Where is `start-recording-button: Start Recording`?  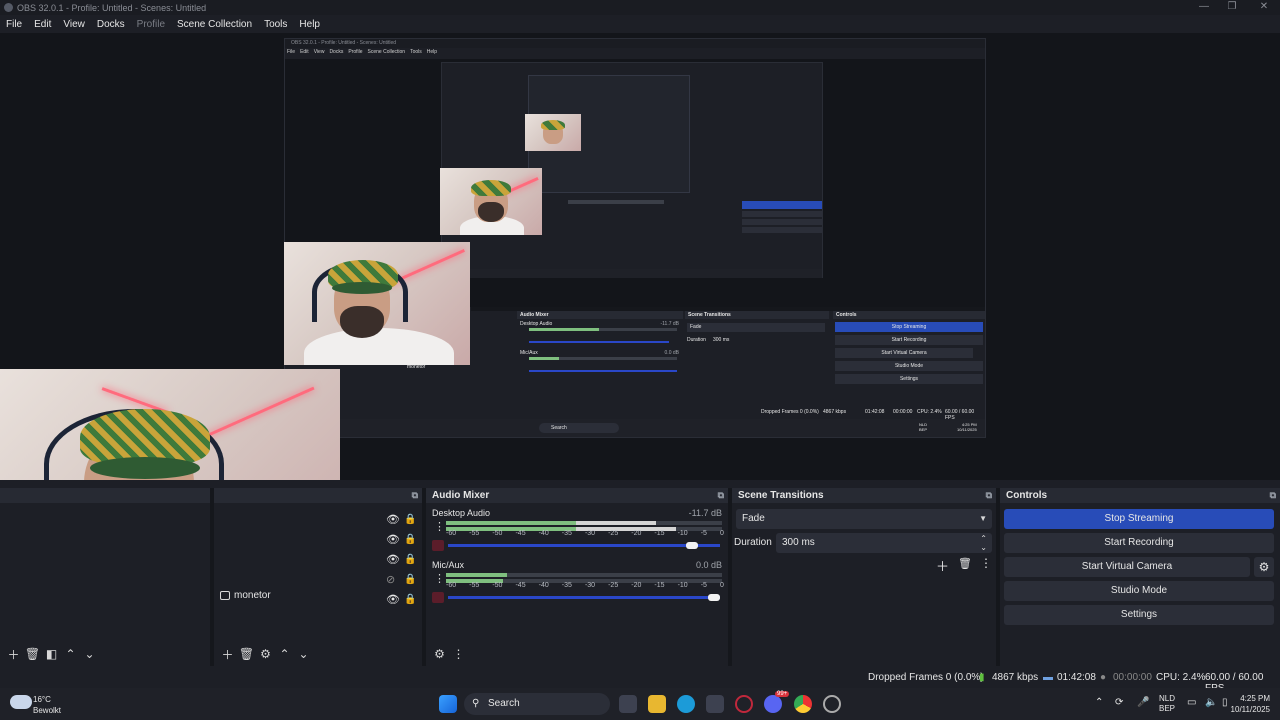
start-recording-button: Start Recording is located at coordinates (1139, 543).